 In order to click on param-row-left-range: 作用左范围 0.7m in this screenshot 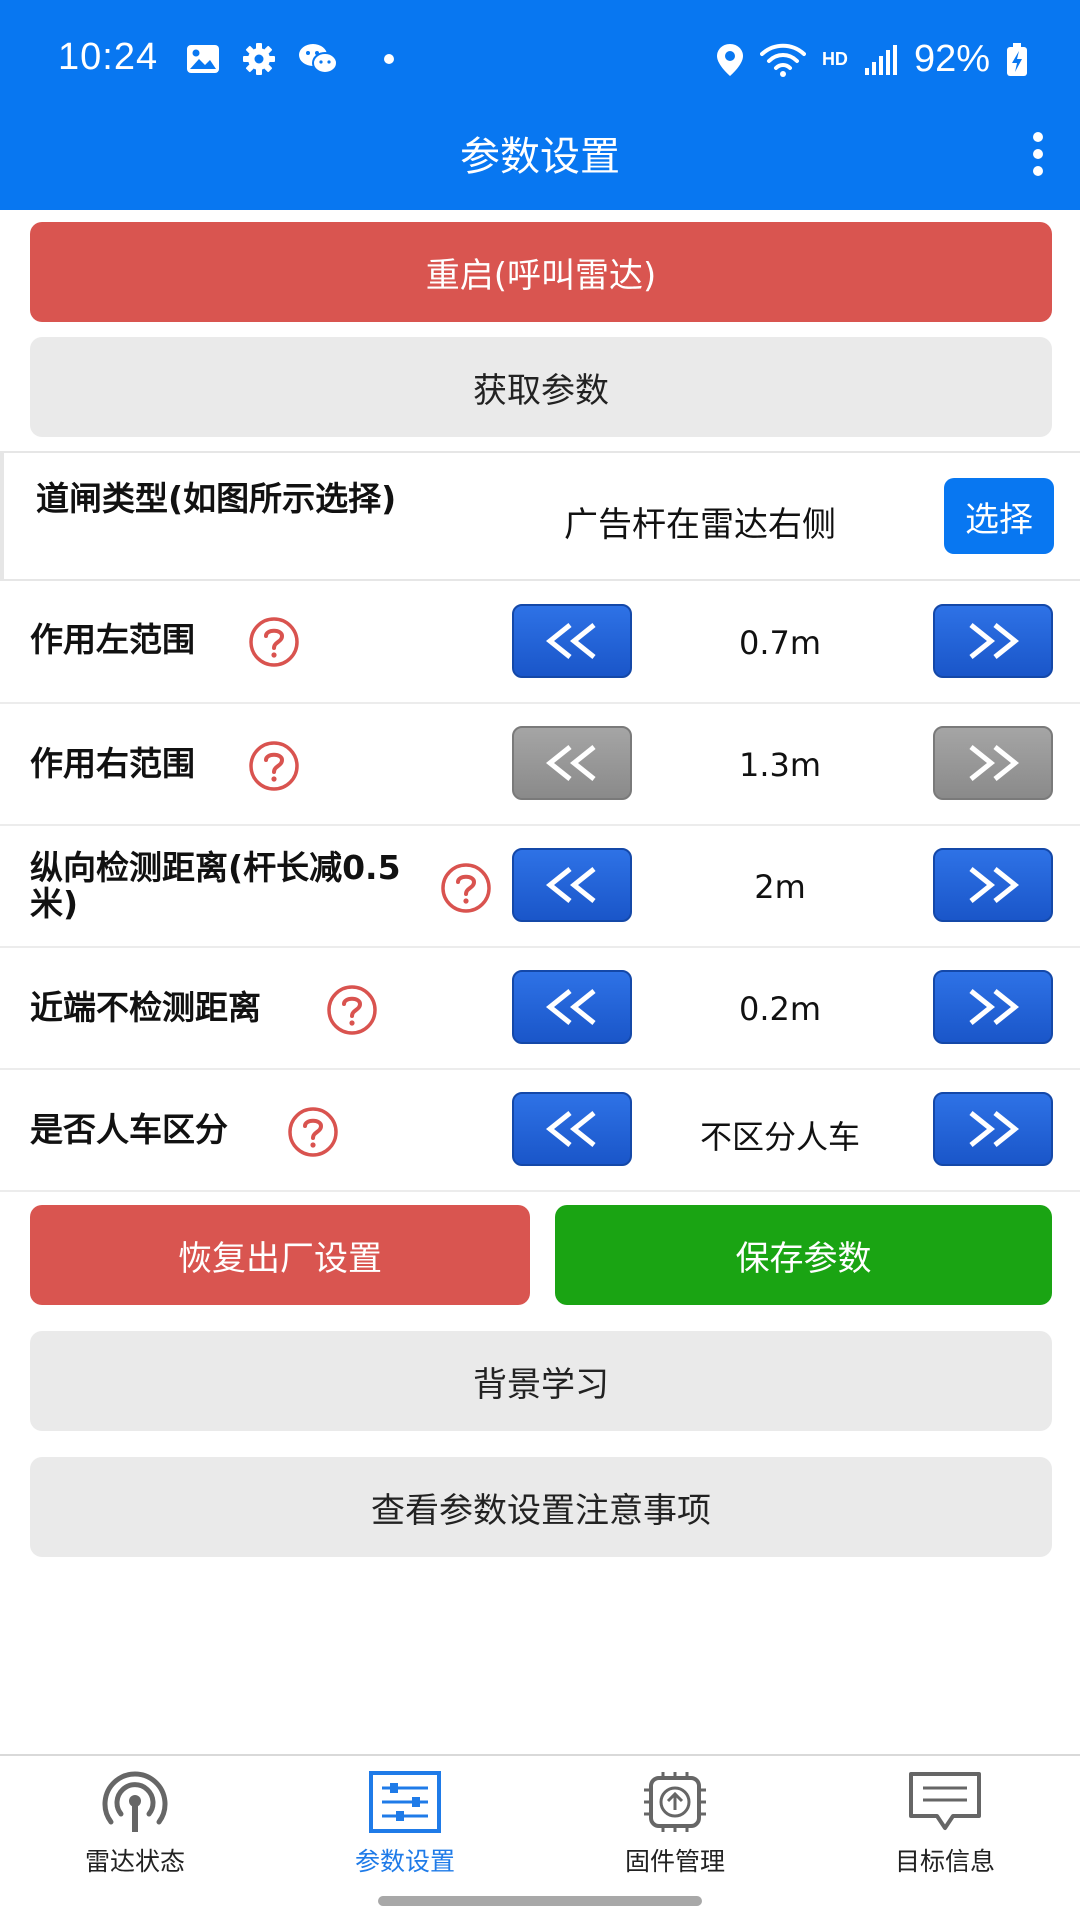, I will do `click(540, 643)`.